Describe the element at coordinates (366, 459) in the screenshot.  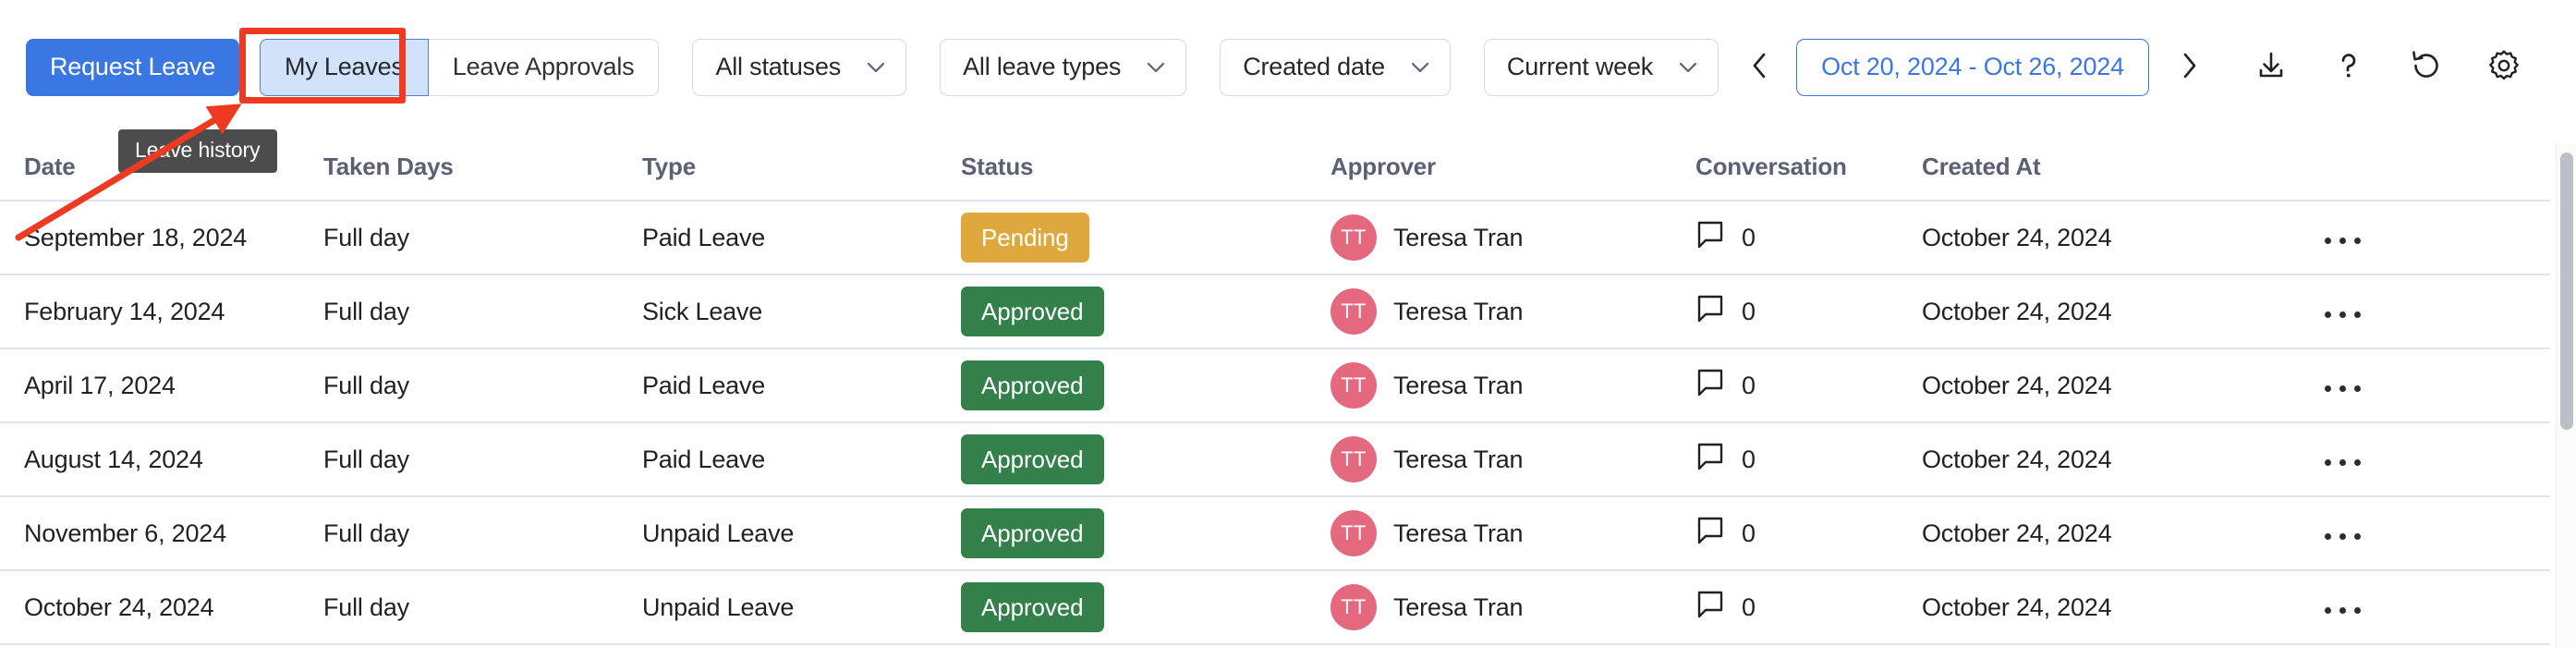
I see `cell-taken-days: Full day` at that location.